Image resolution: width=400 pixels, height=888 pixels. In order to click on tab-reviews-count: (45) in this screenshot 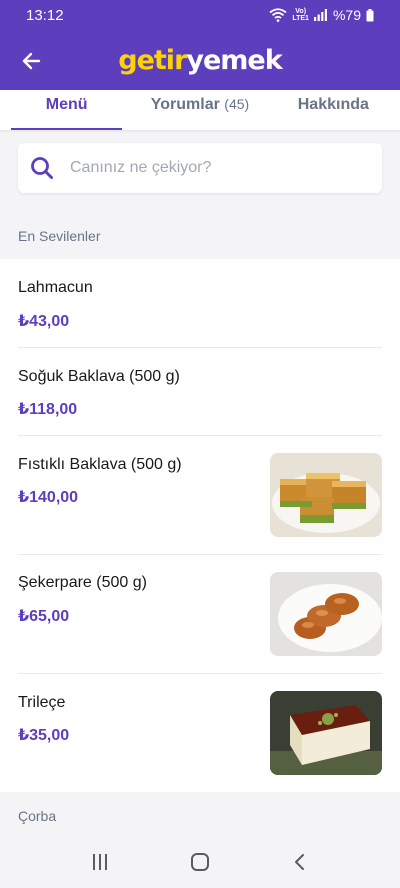, I will do `click(237, 104)`.